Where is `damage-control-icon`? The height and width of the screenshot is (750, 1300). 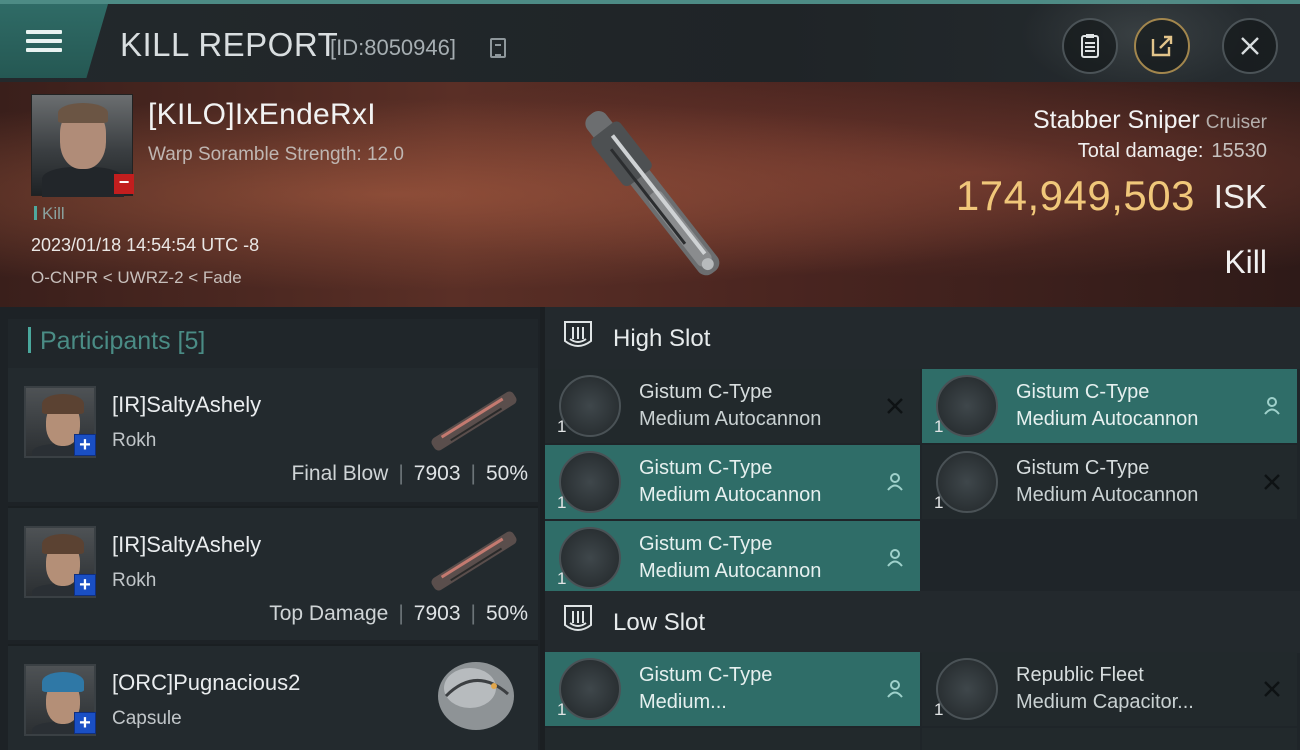
damage-control-icon is located at coordinates (590, 689).